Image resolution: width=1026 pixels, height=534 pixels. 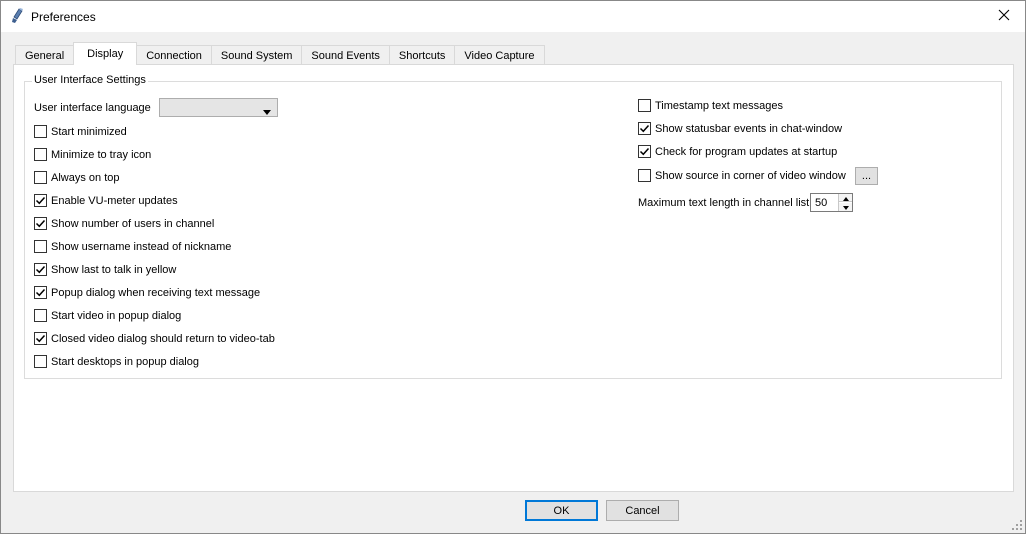 I want to click on video-popup-option: Start video in popup dialog, so click(x=107, y=315).